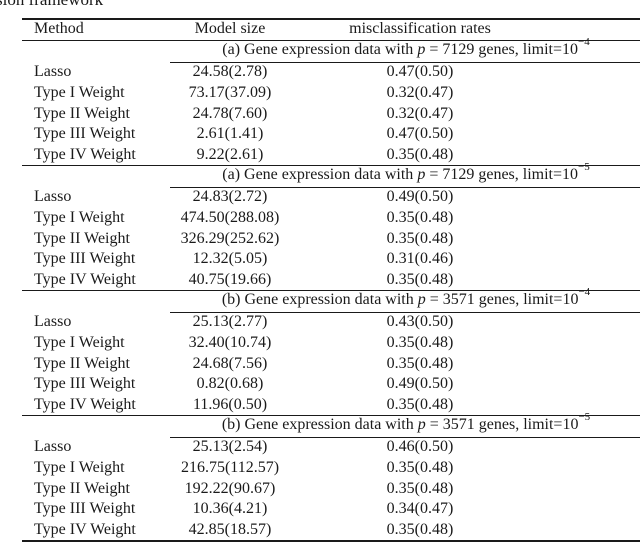 This screenshot has height=543, width=640. I want to click on row-model-size: 11.96(0.50), so click(230, 405).